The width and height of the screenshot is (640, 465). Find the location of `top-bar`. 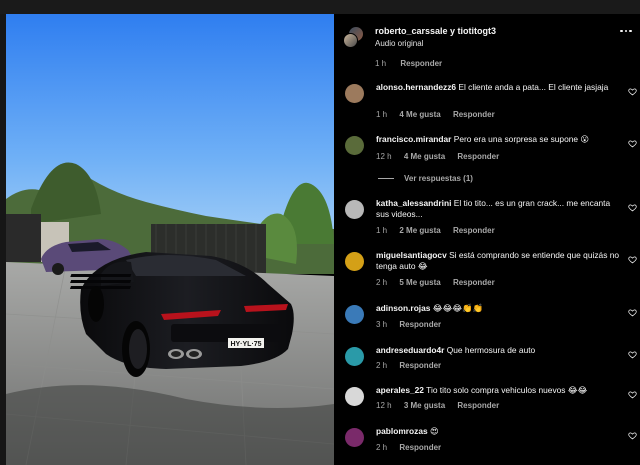

top-bar is located at coordinates (320, 7).